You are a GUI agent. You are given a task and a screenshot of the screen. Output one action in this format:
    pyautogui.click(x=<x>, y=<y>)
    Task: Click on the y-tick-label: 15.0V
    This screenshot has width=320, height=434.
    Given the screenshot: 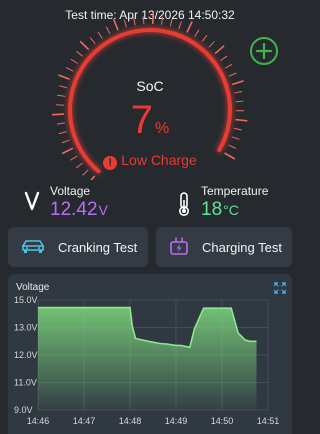 What is the action you would take?
    pyautogui.click(x=26, y=300)
    